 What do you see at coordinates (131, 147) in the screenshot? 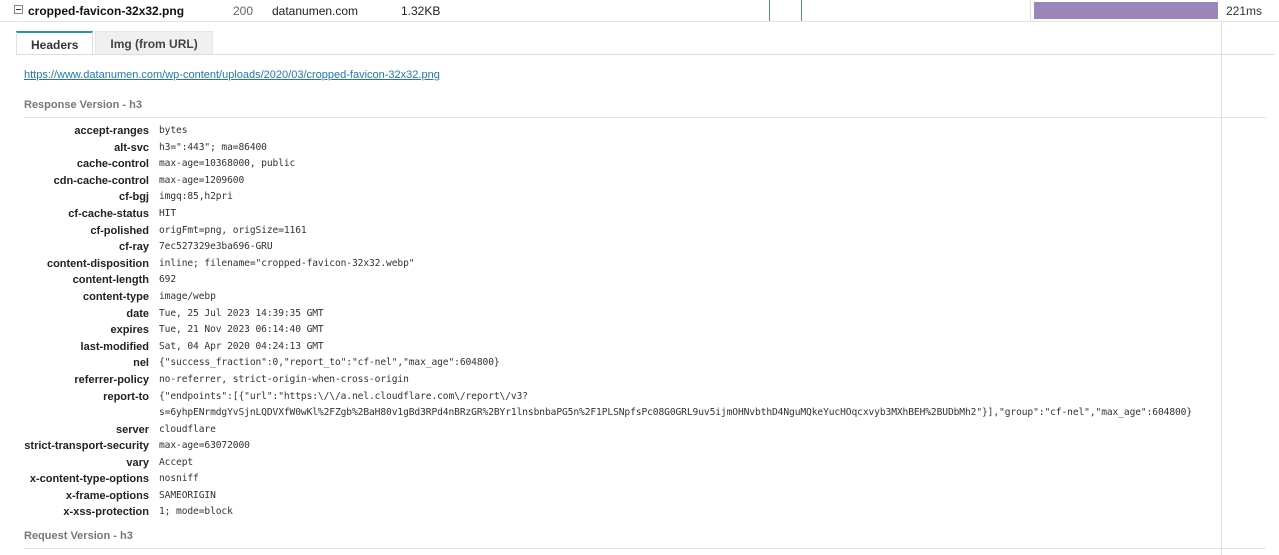
I see `header-name: alt-svc` at bounding box center [131, 147].